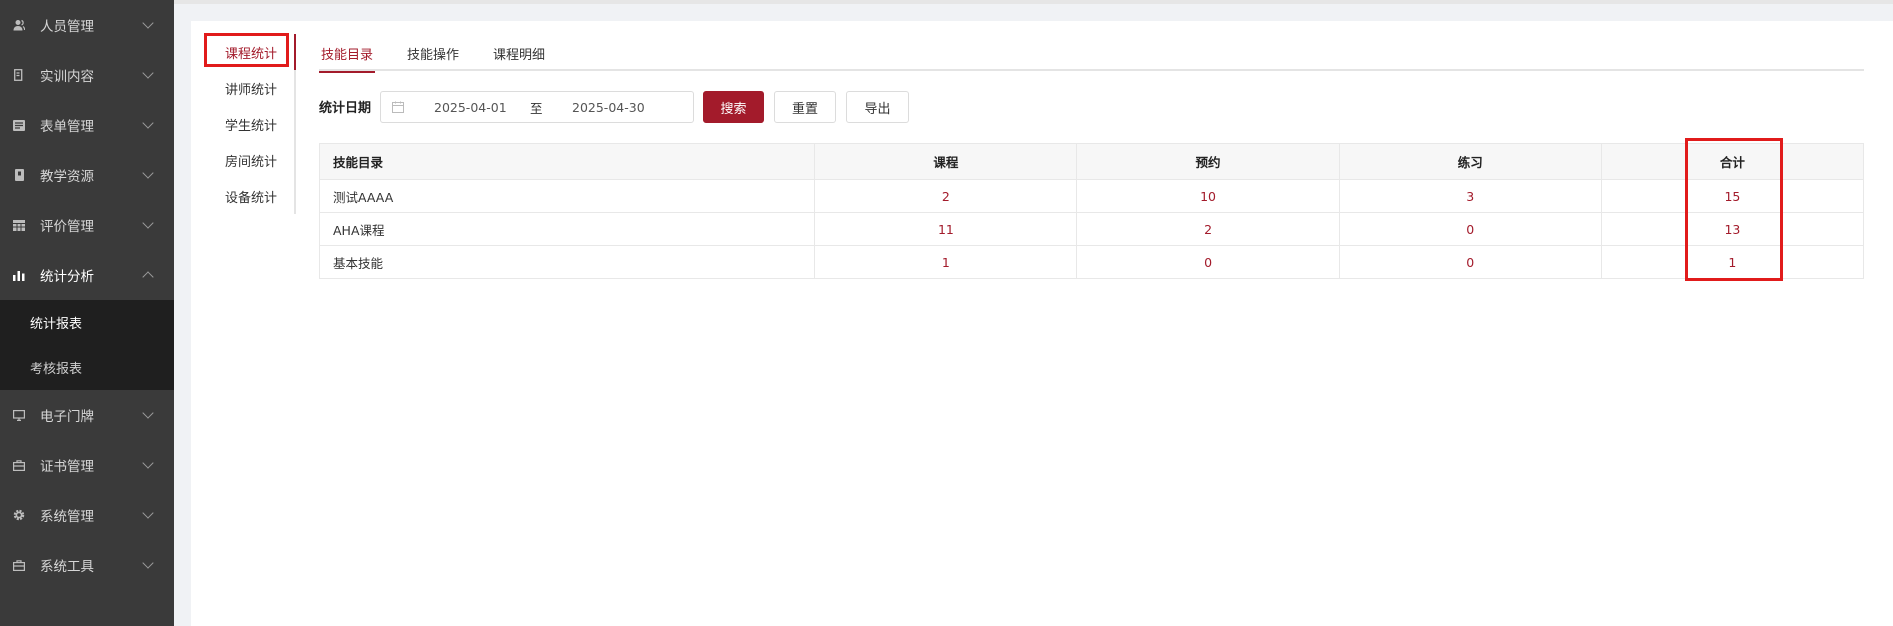  Describe the element at coordinates (345, 108) in the screenshot. I see `date-filter-label: 统计日期` at that location.